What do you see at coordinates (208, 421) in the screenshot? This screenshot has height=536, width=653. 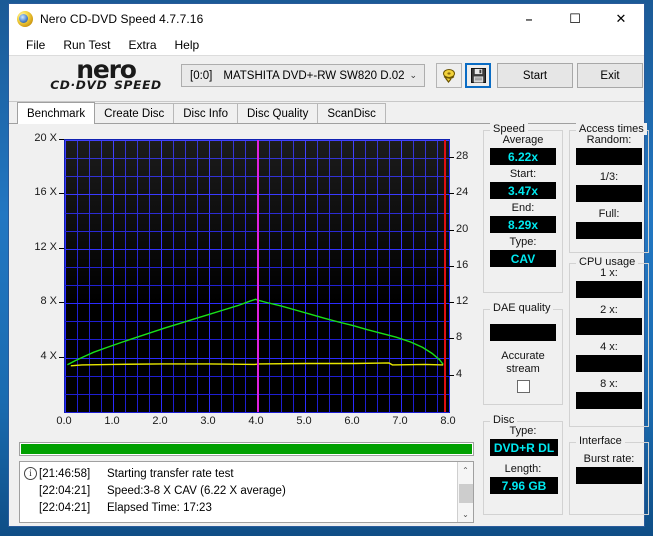 I see `x-axis-tick: 3.0` at bounding box center [208, 421].